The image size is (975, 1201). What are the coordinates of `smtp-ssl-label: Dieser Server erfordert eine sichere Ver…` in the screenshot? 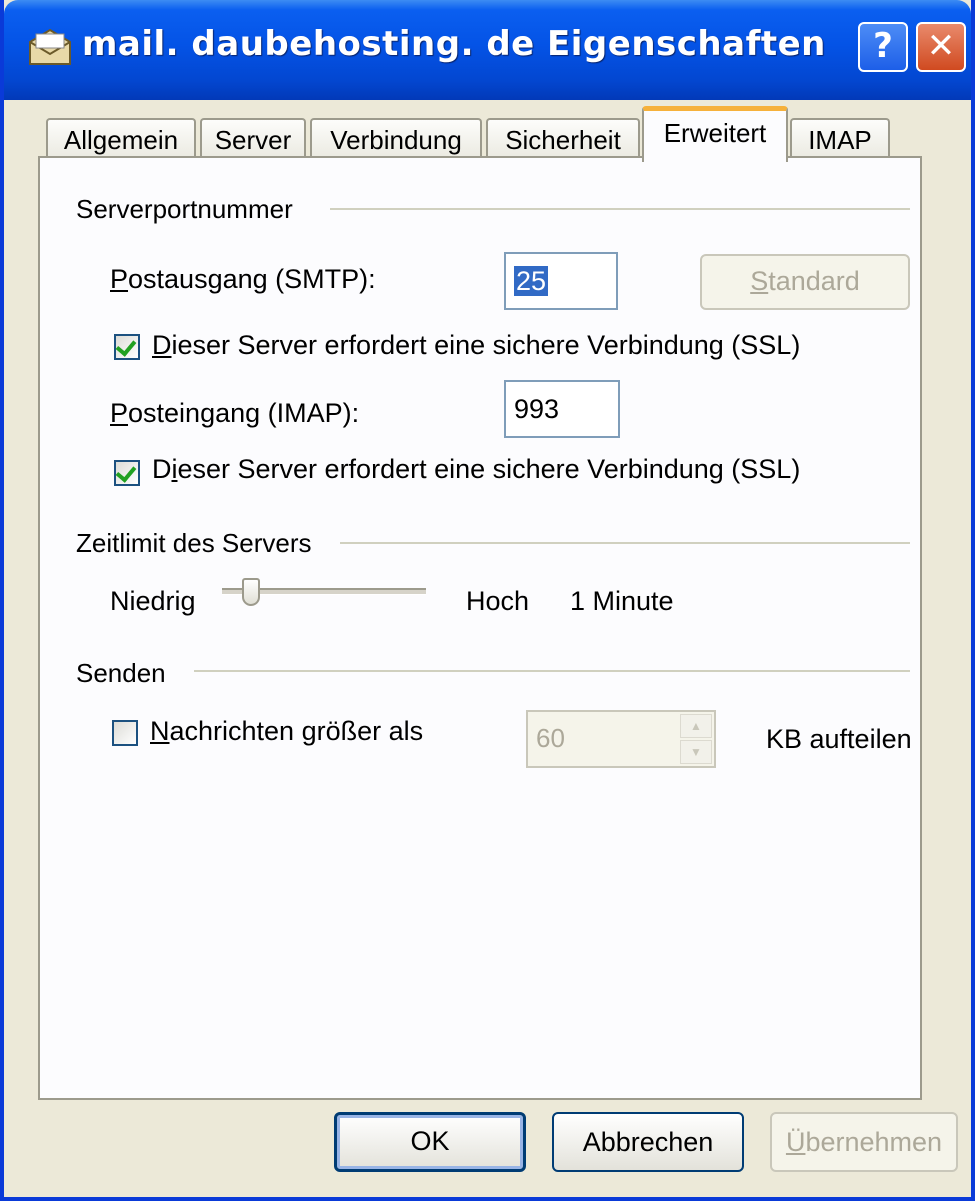 It's located at (476, 345).